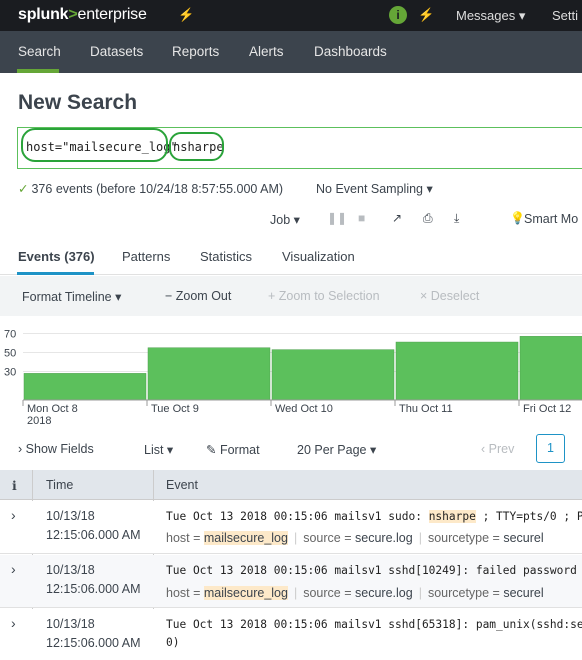 Image resolution: width=582 pixels, height=660 pixels. I want to click on format-timeline-button: Format Timeline ▾, so click(71, 296).